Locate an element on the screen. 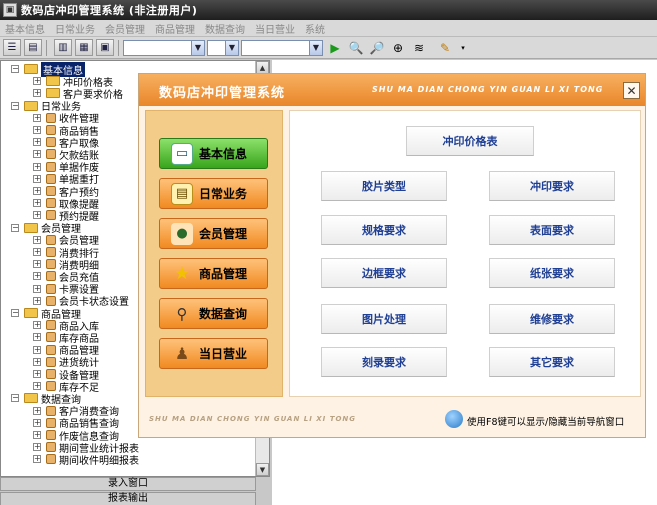 The image size is (657, 505). window-button: ▤ is located at coordinates (33, 47).